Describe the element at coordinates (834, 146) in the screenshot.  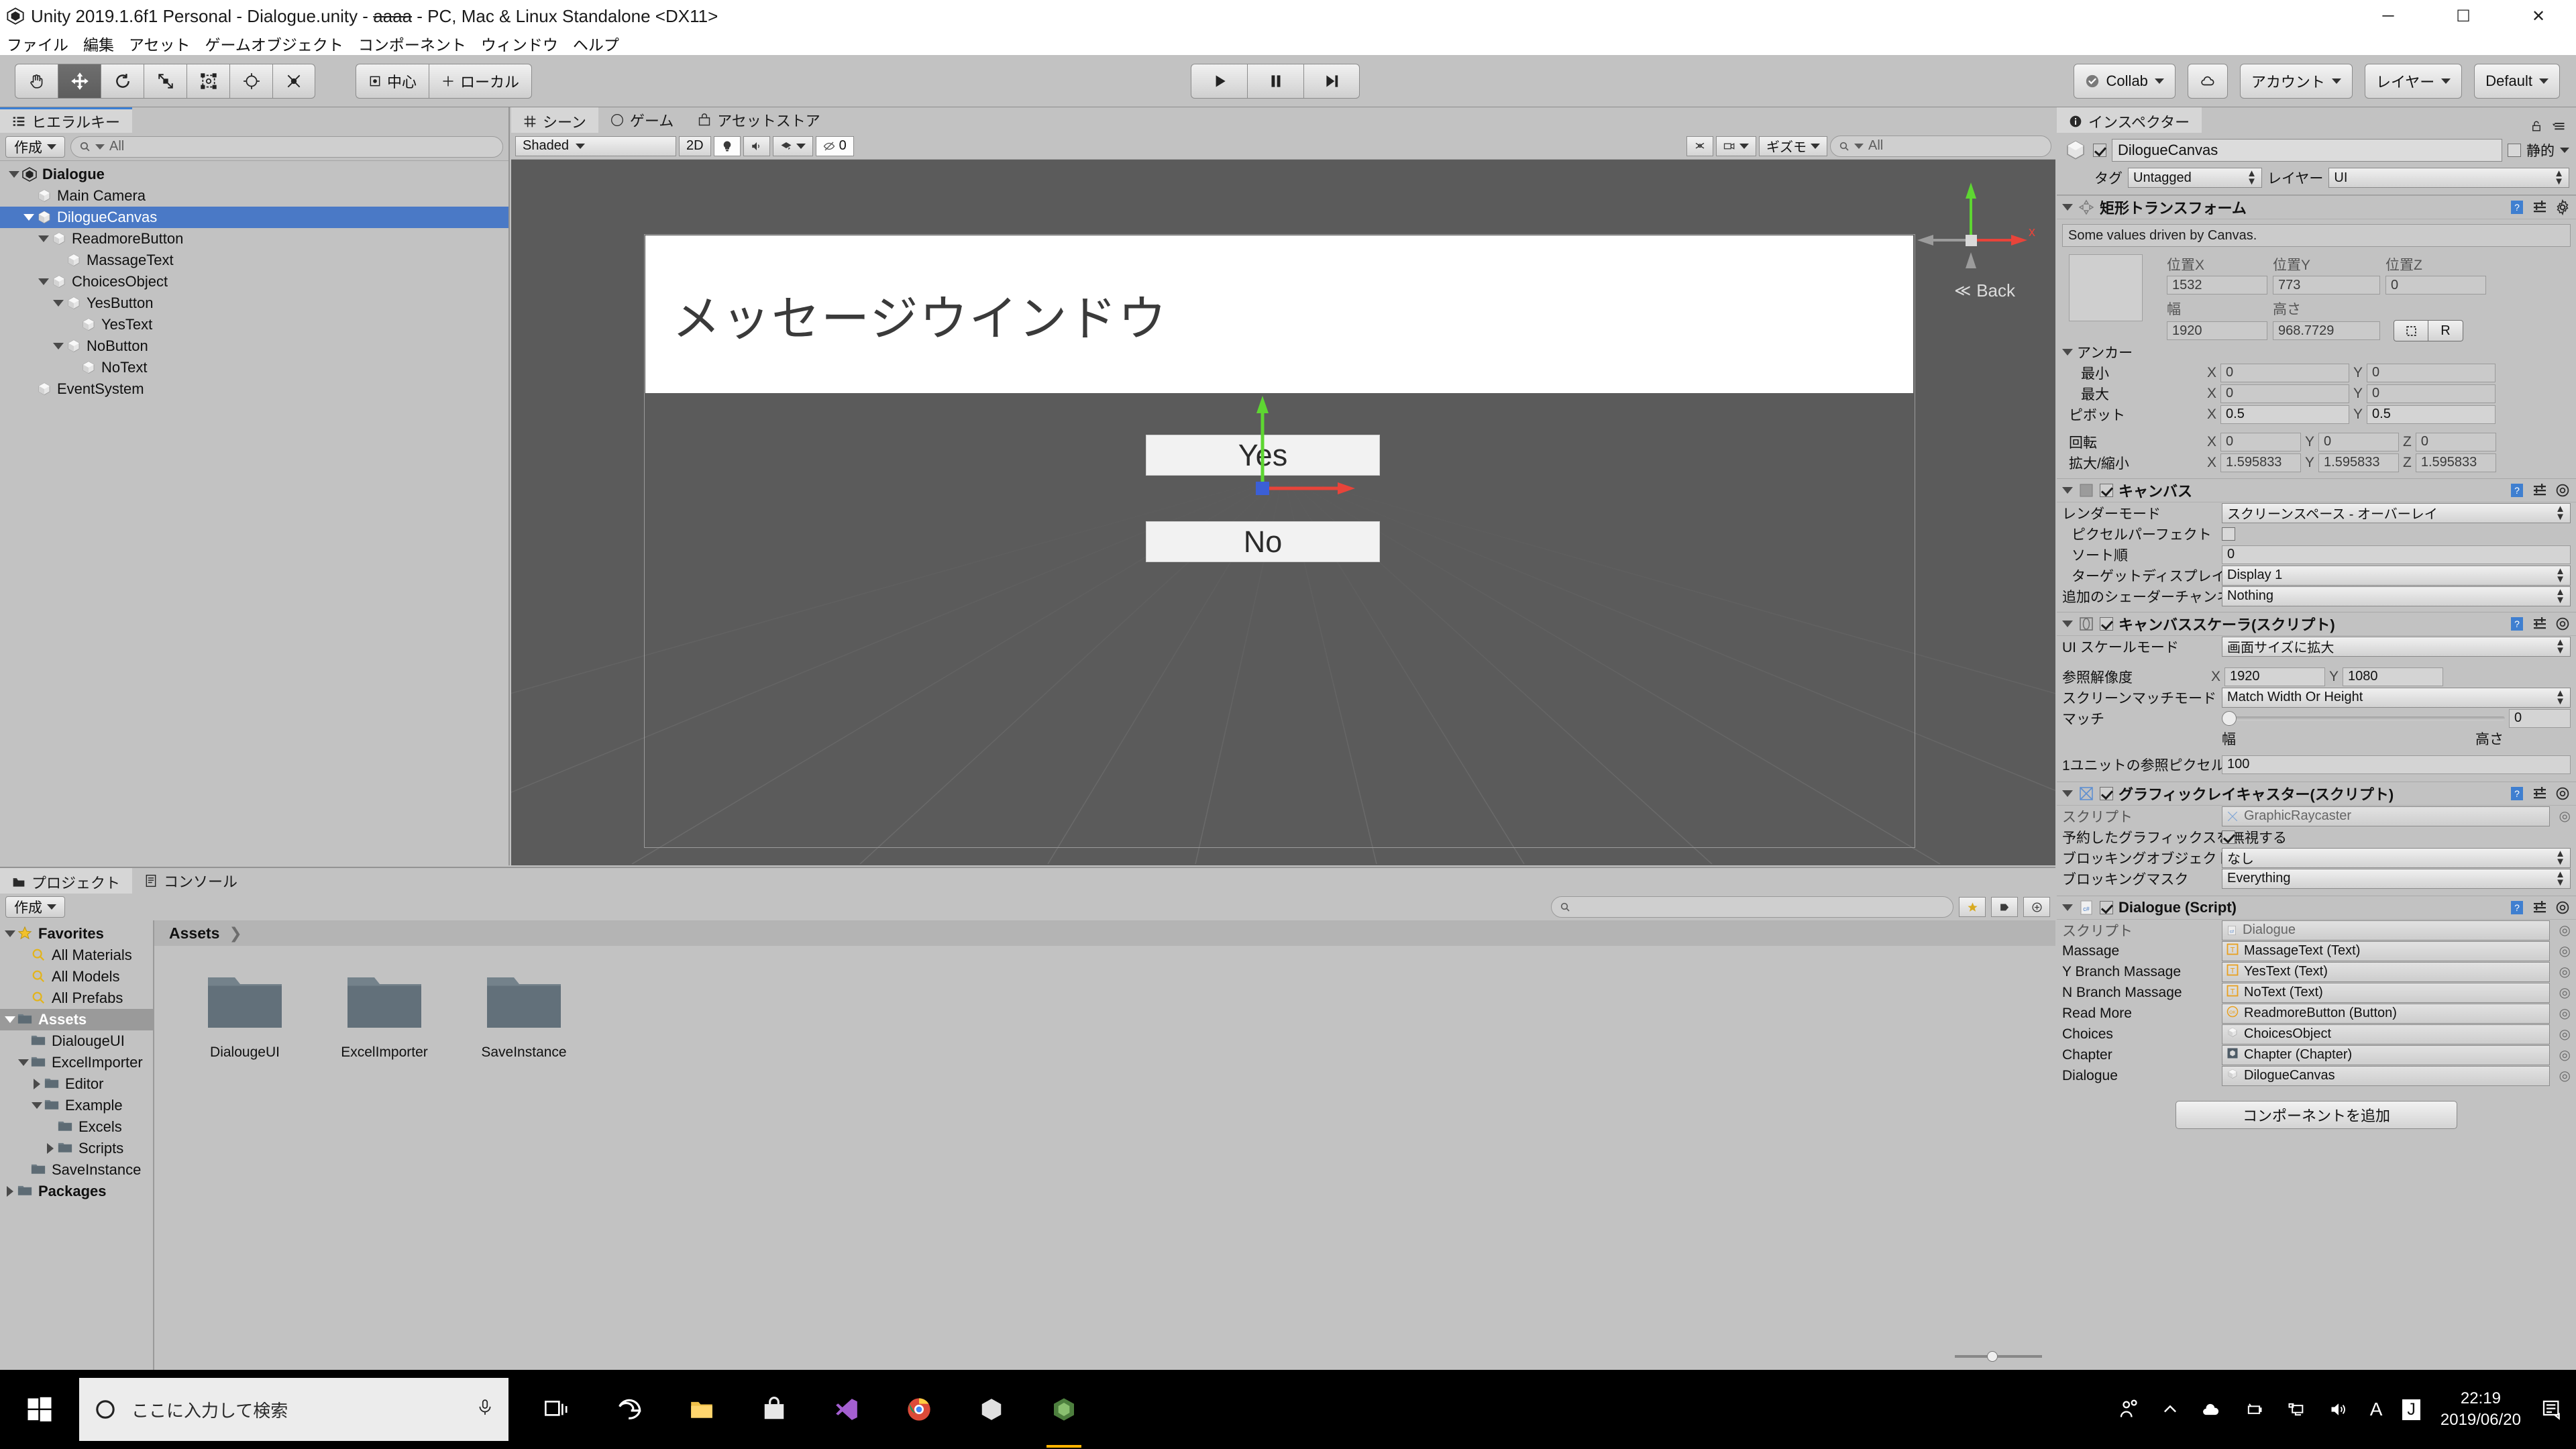
I see `scene-hidden-objects: 0` at that location.